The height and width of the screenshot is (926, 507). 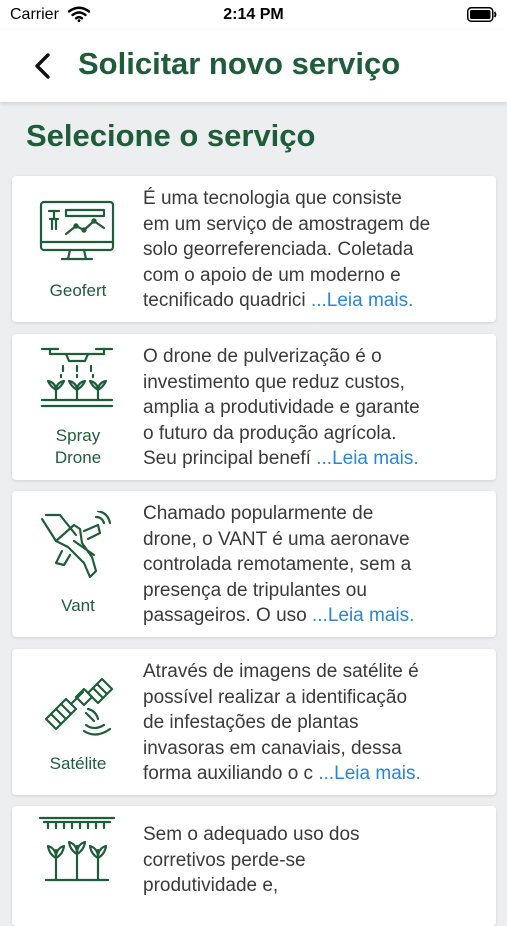 What do you see at coordinates (482, 14) in the screenshot?
I see `battery-icon` at bounding box center [482, 14].